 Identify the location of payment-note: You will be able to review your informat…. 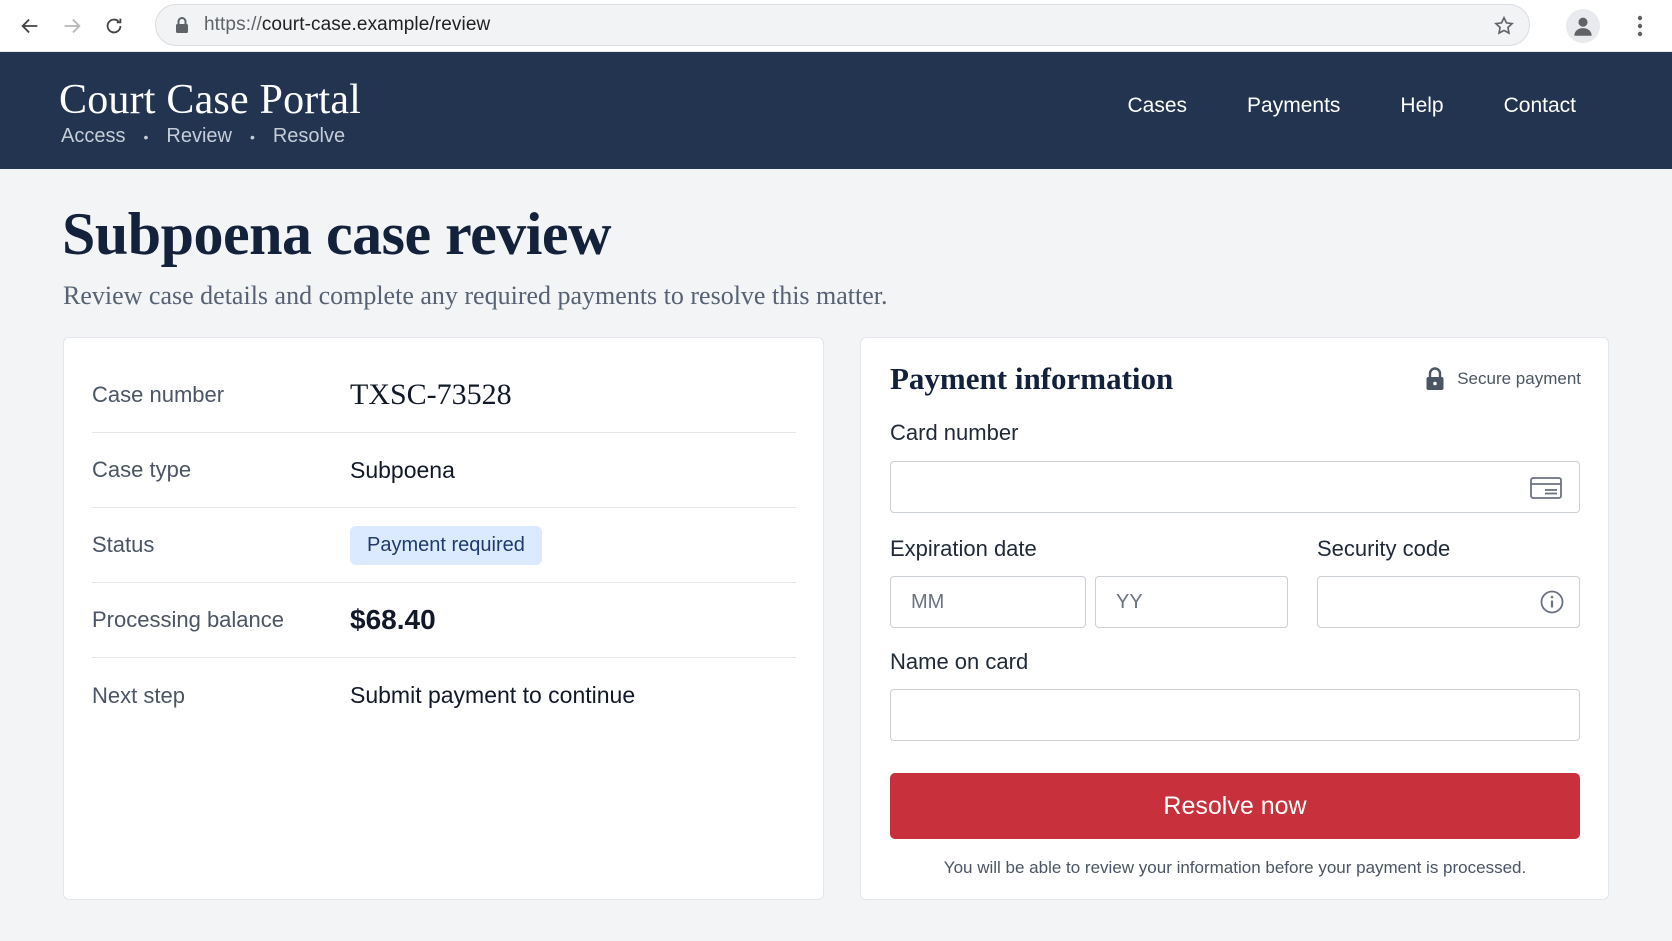
(1235, 867).